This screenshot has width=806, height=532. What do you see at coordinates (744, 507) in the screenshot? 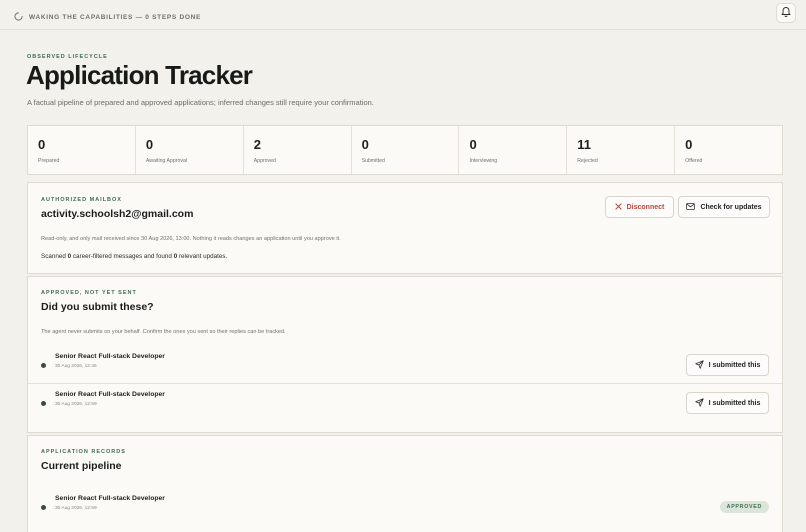
I see `status-badge: APPROVED` at bounding box center [744, 507].